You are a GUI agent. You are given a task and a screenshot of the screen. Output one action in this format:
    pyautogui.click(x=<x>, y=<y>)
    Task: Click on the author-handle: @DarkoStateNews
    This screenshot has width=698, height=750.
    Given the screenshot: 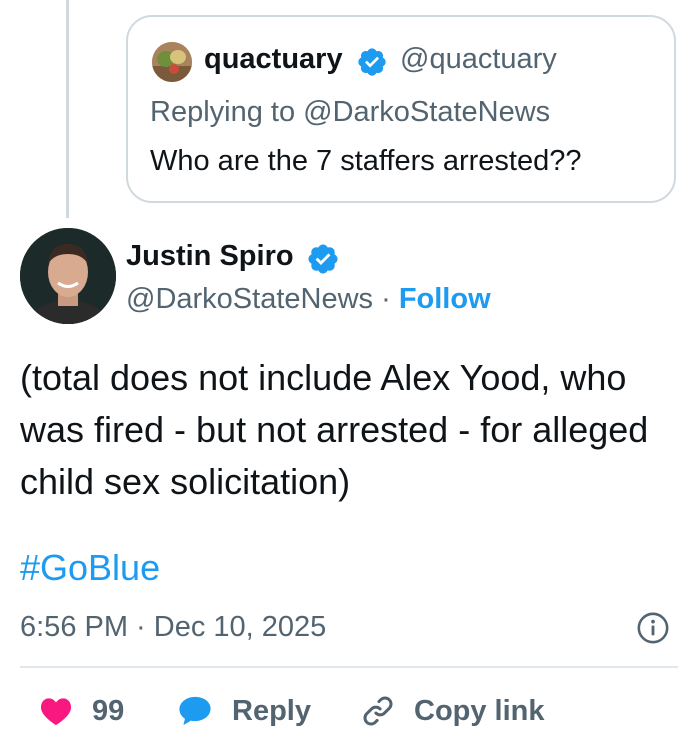 What is the action you would take?
    pyautogui.click(x=249, y=299)
    